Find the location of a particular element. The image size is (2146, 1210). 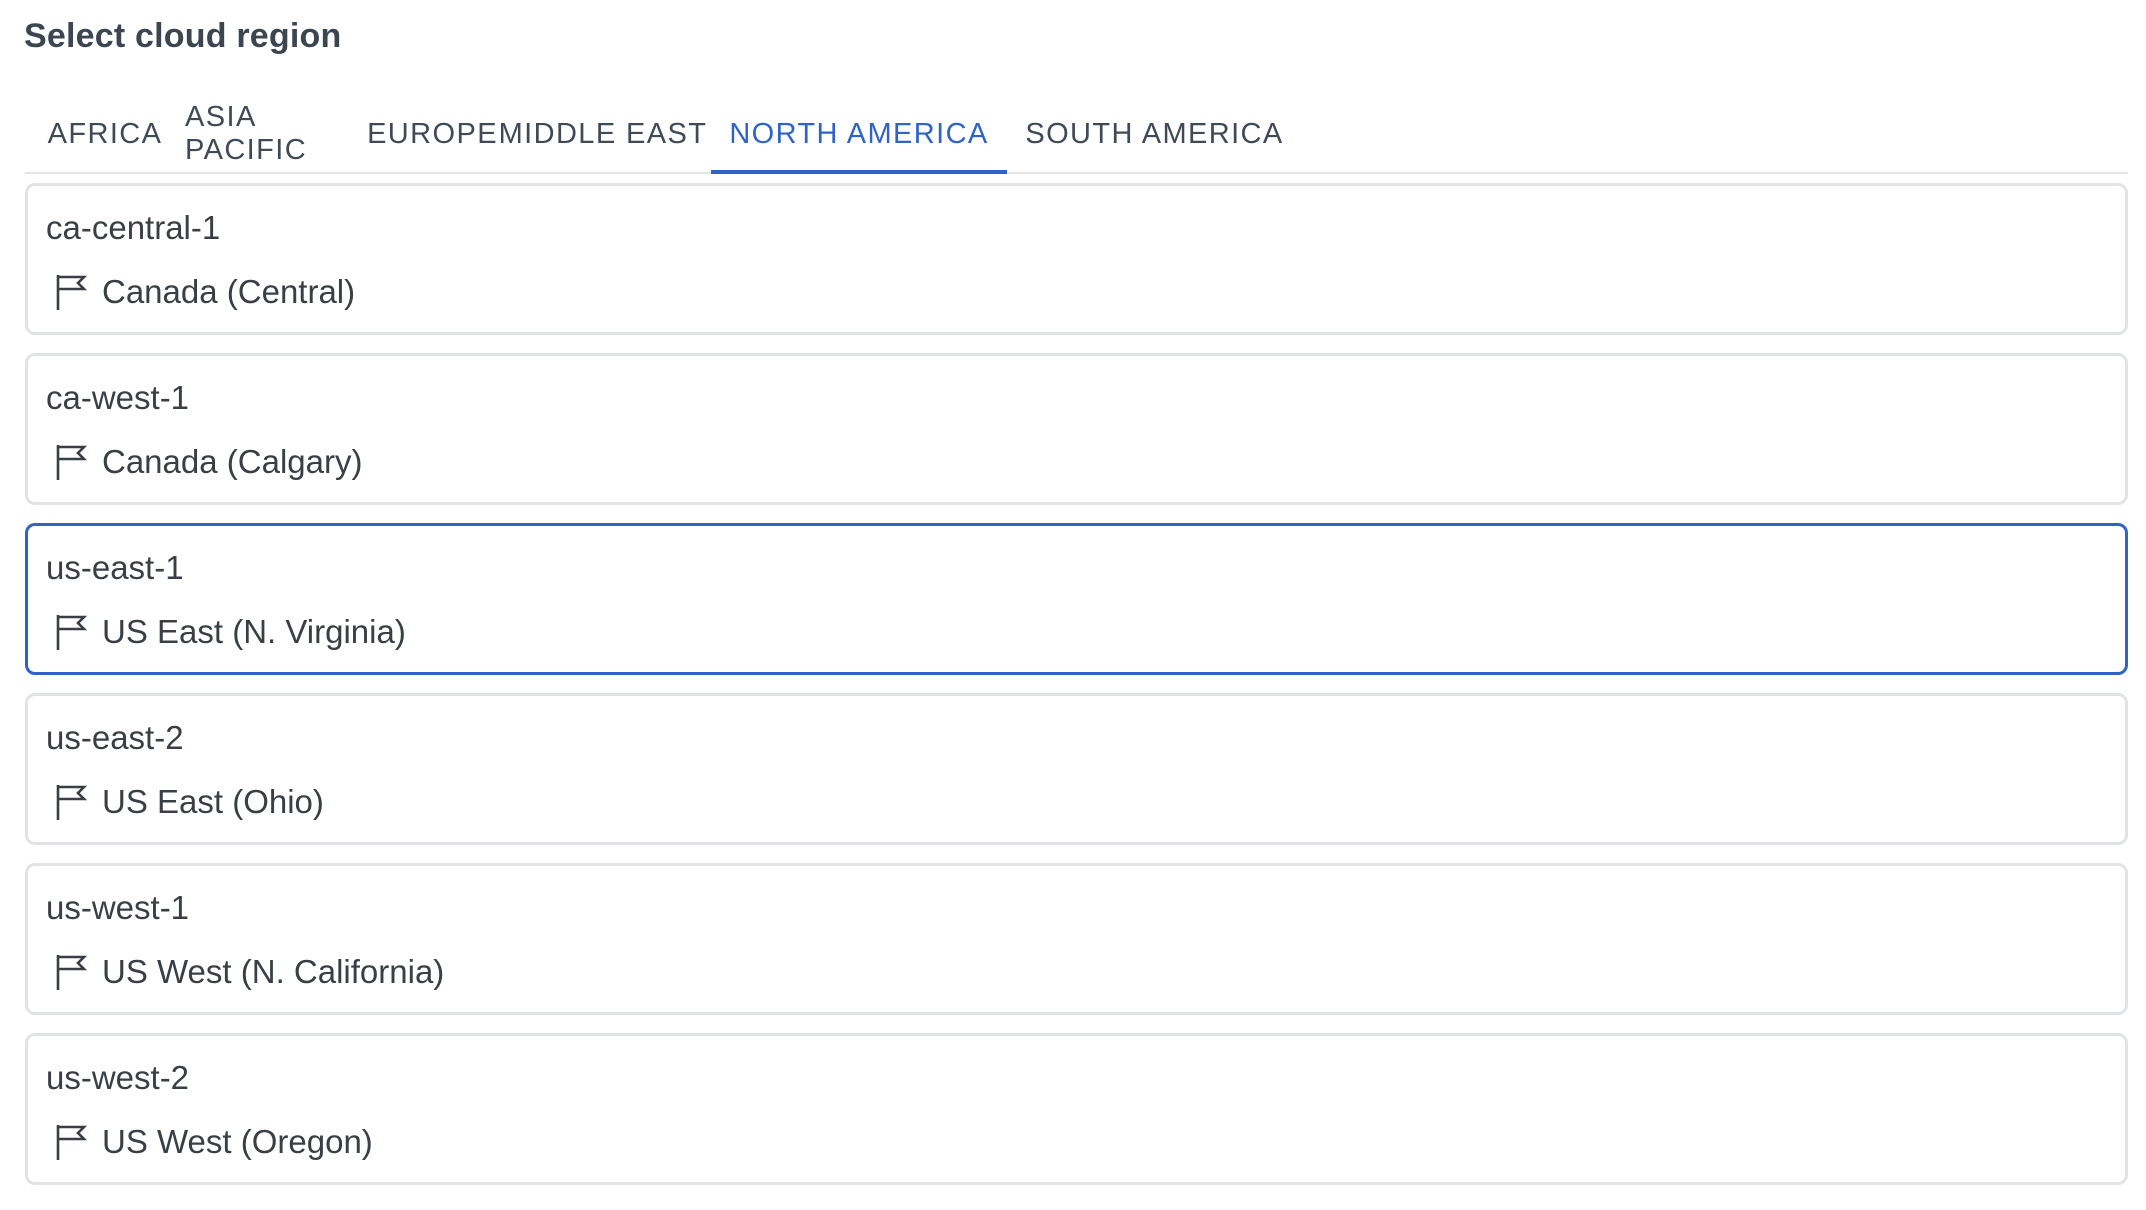

region-code: us-west-1 is located at coordinates (118, 907).